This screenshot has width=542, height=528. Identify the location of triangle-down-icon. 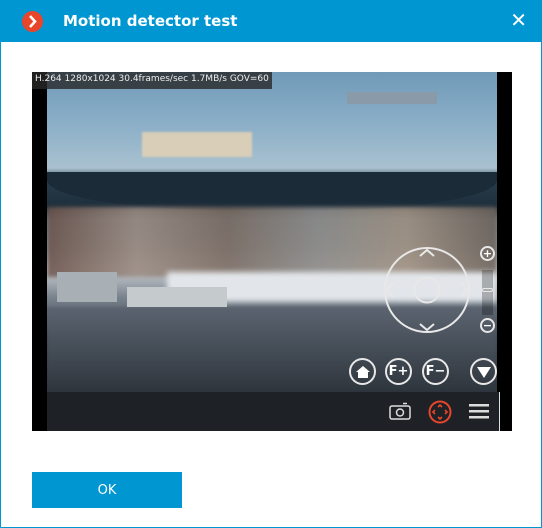
(483, 372).